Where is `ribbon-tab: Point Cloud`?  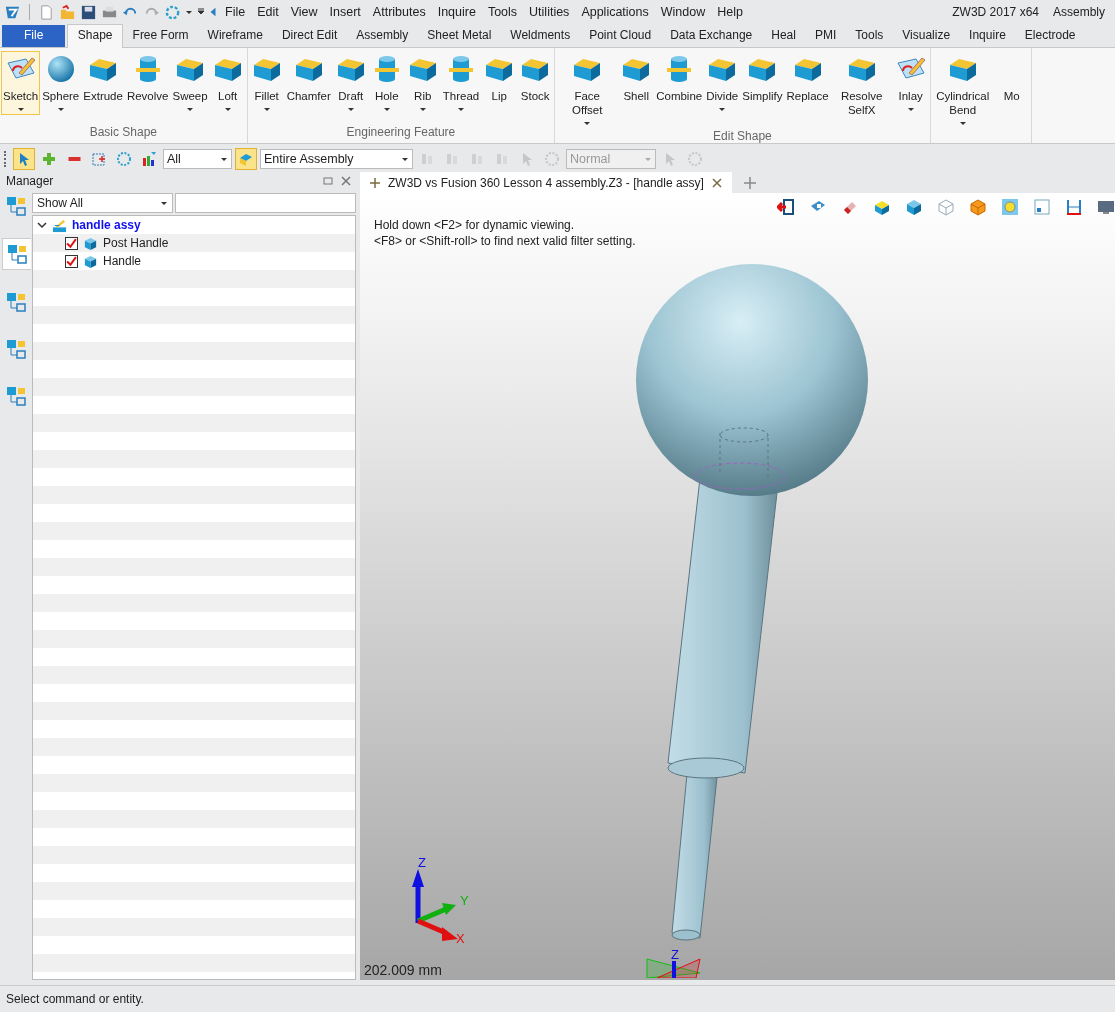 ribbon-tab: Point Cloud is located at coordinates (620, 36).